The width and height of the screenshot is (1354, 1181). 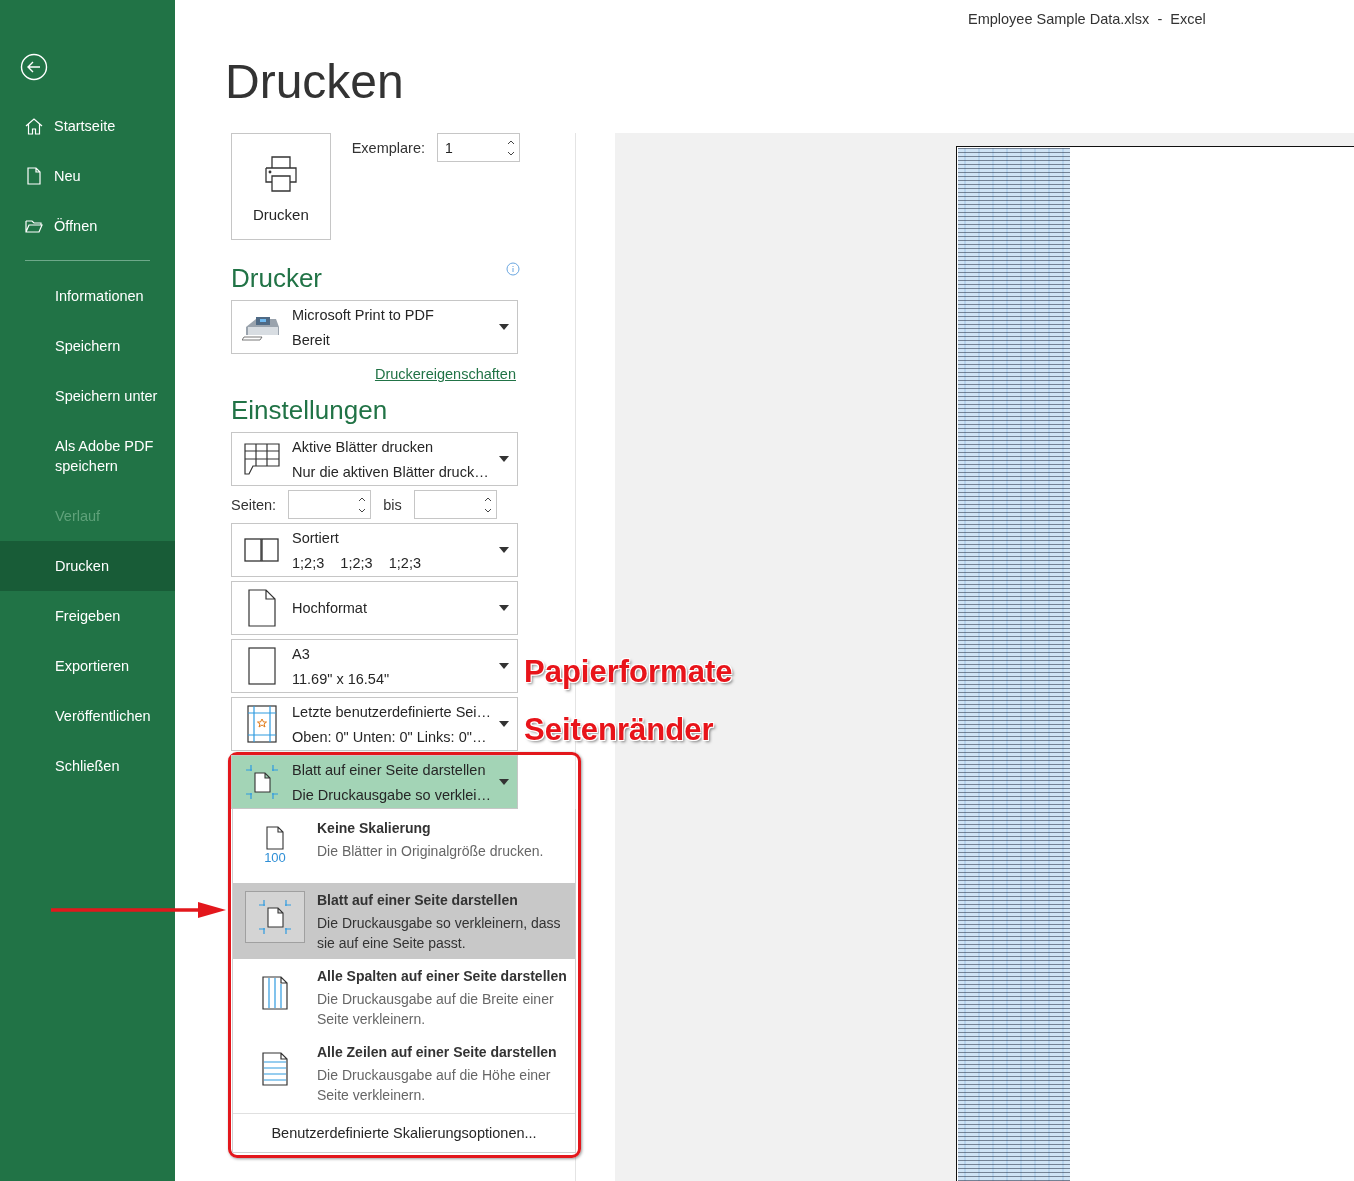 What do you see at coordinates (87, 566) in the screenshot?
I see `sidebar-item: Drucken` at bounding box center [87, 566].